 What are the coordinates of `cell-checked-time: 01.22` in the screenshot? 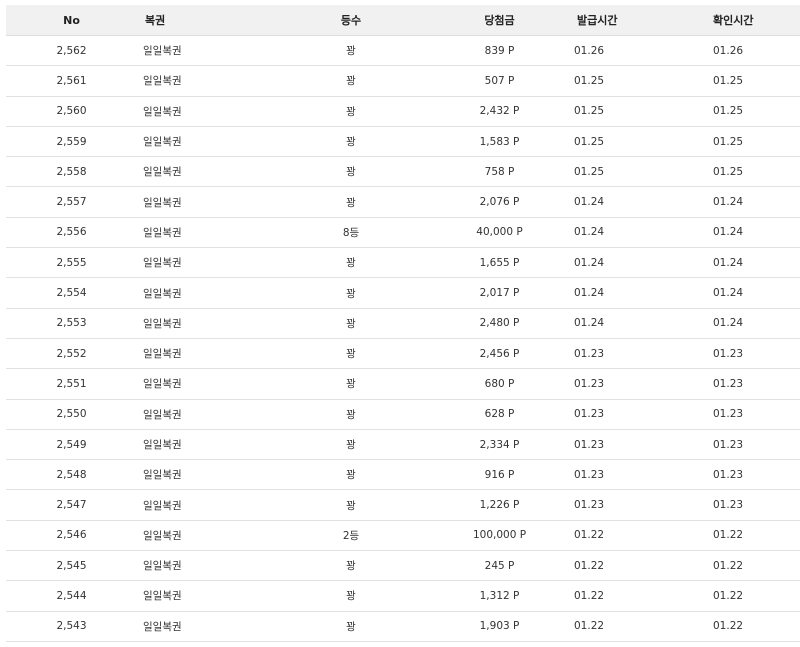 It's located at (728, 595).